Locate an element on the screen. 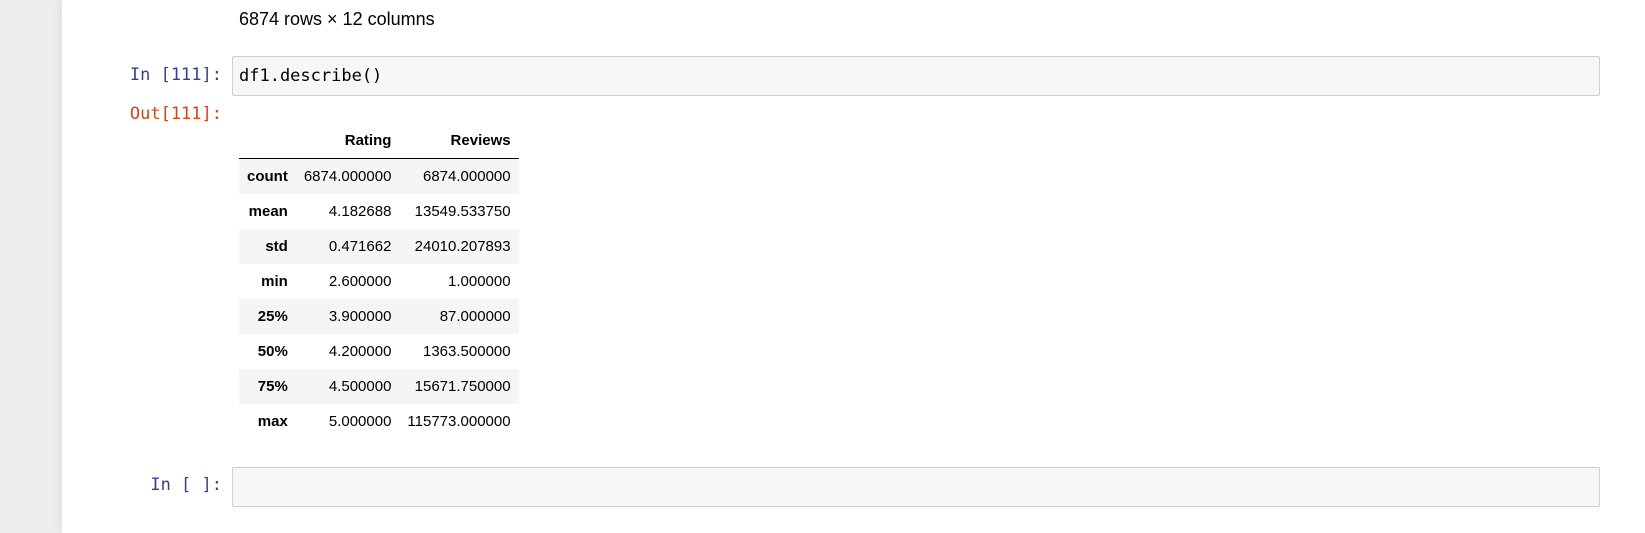 The width and height of the screenshot is (1645, 533). index-header is located at coordinates (267, 140).